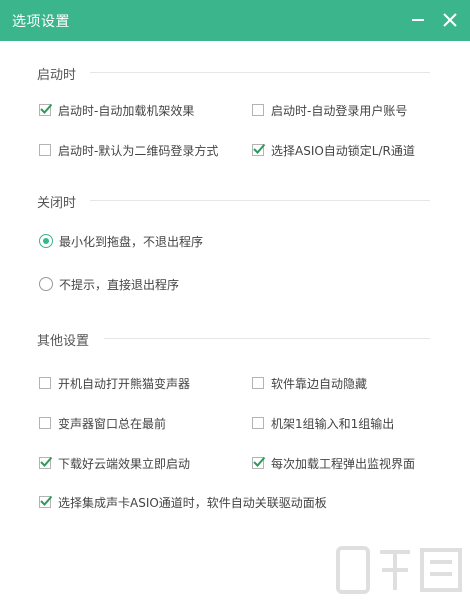 The width and height of the screenshot is (470, 600). I want to click on close-button, so click(450, 20).